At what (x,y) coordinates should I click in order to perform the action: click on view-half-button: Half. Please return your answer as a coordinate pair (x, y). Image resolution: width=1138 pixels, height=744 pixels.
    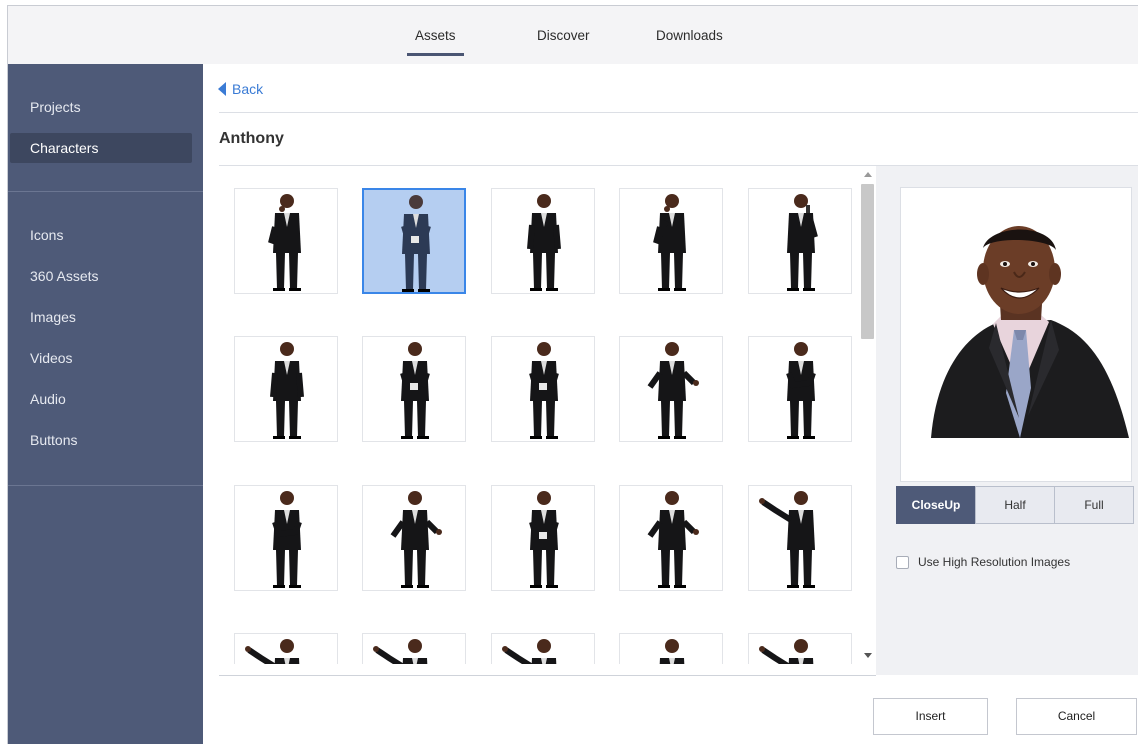
    Looking at the image, I should click on (1015, 505).